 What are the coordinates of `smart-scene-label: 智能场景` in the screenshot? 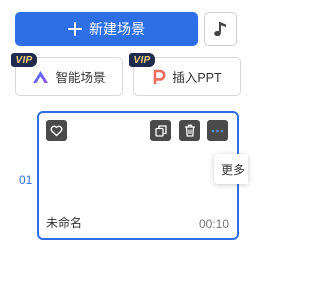 It's located at (80, 78).